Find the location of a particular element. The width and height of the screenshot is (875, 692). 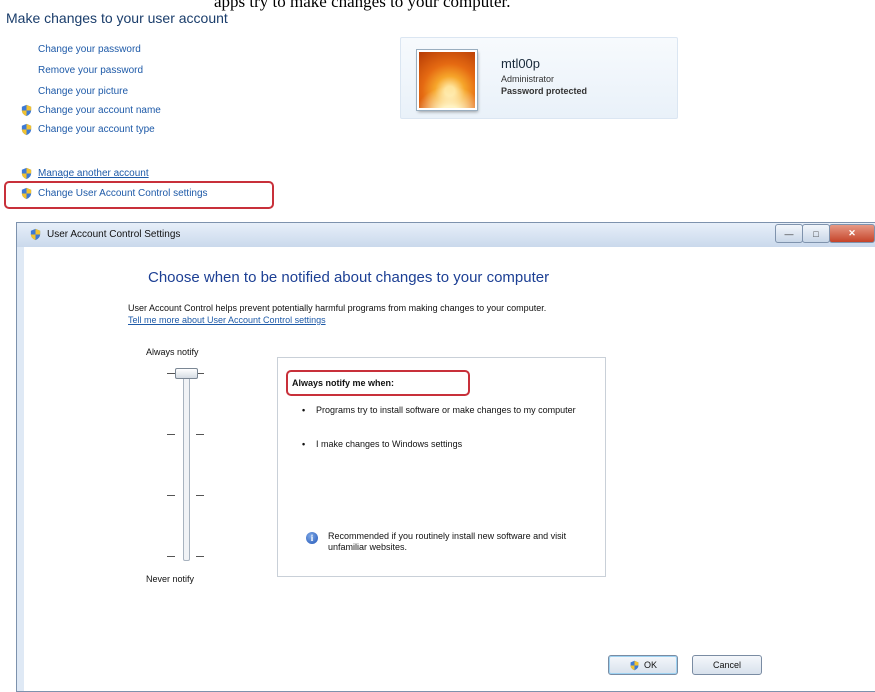

link-label: Manage another account is located at coordinates (93, 173).